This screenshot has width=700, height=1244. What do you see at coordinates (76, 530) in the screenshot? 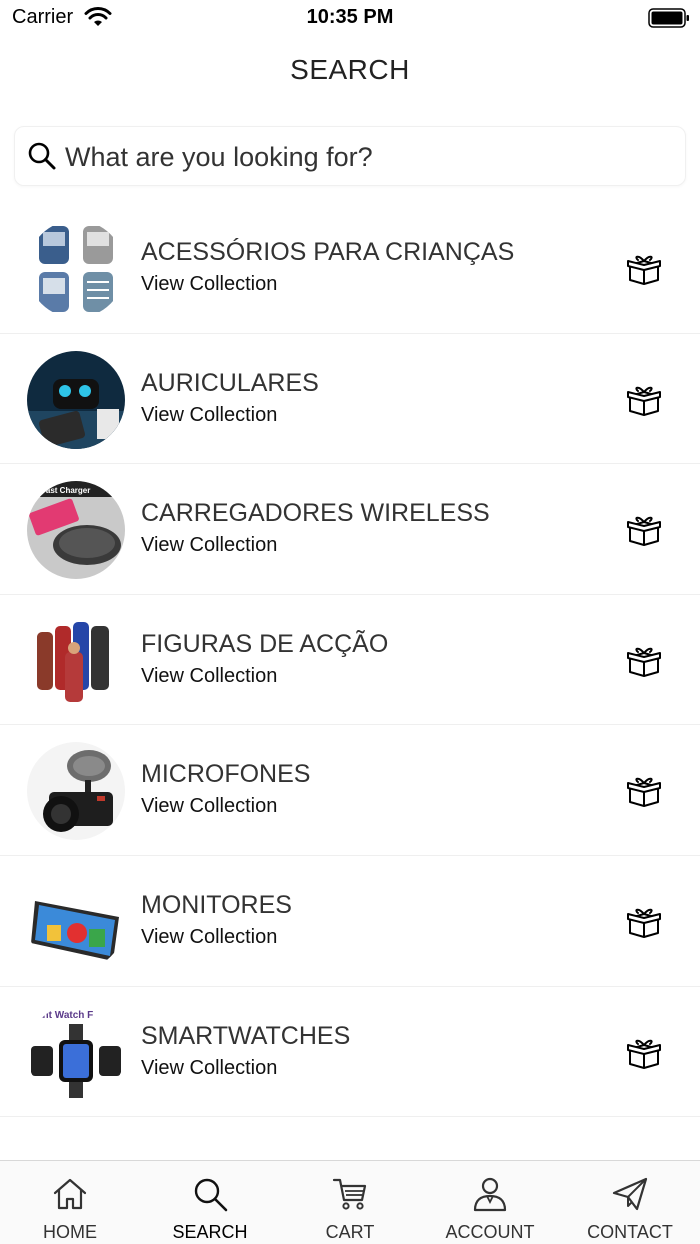
I see `wireless-charger-image: Fast Charger` at bounding box center [76, 530].